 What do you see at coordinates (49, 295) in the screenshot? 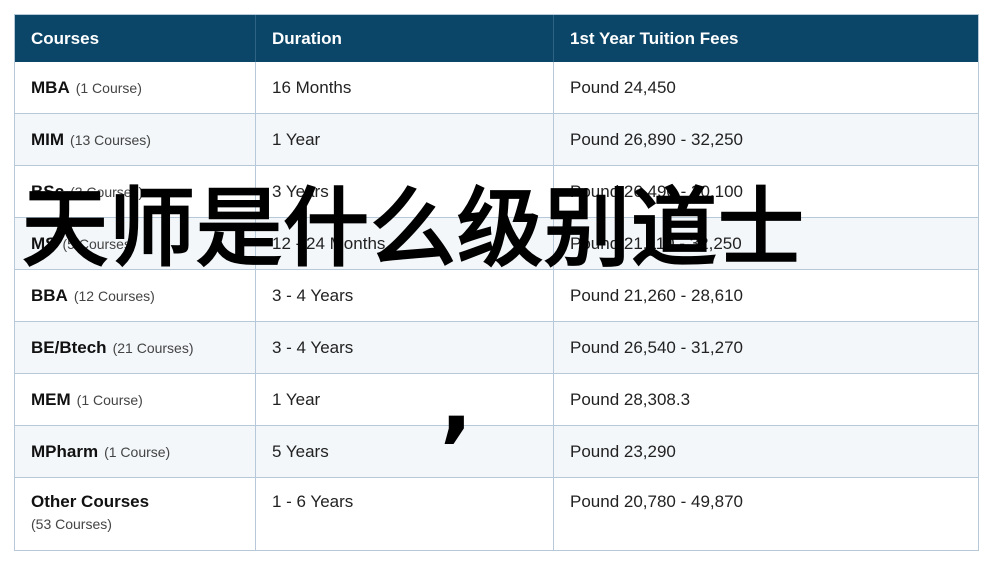
I see `course-name: BBA` at bounding box center [49, 295].